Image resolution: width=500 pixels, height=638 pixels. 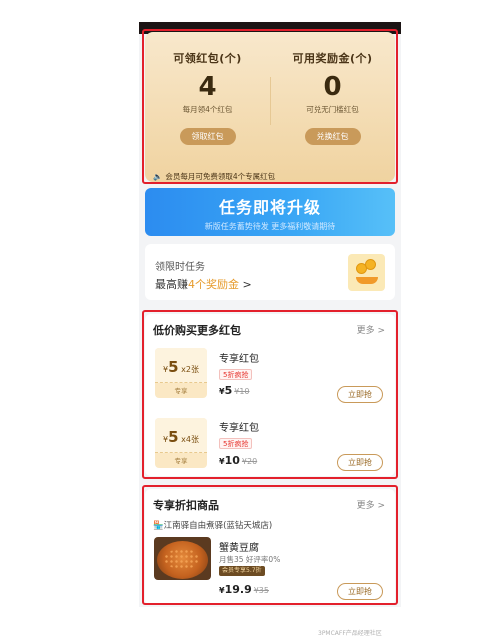 I want to click on task-label: 领限时任务, so click(x=180, y=267).